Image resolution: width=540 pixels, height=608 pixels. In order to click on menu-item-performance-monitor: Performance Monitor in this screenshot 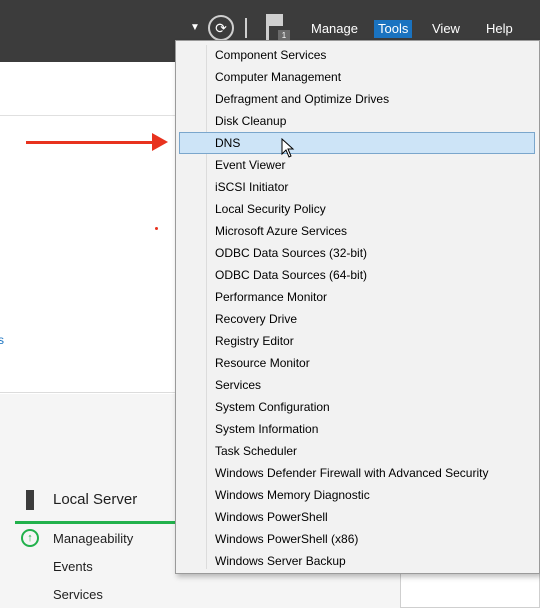, I will do `click(357, 297)`.